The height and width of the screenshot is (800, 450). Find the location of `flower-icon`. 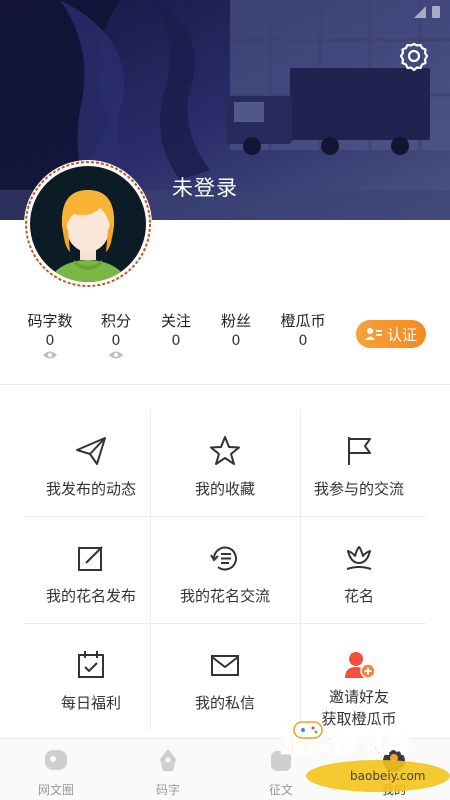

flower-icon is located at coordinates (359, 558).